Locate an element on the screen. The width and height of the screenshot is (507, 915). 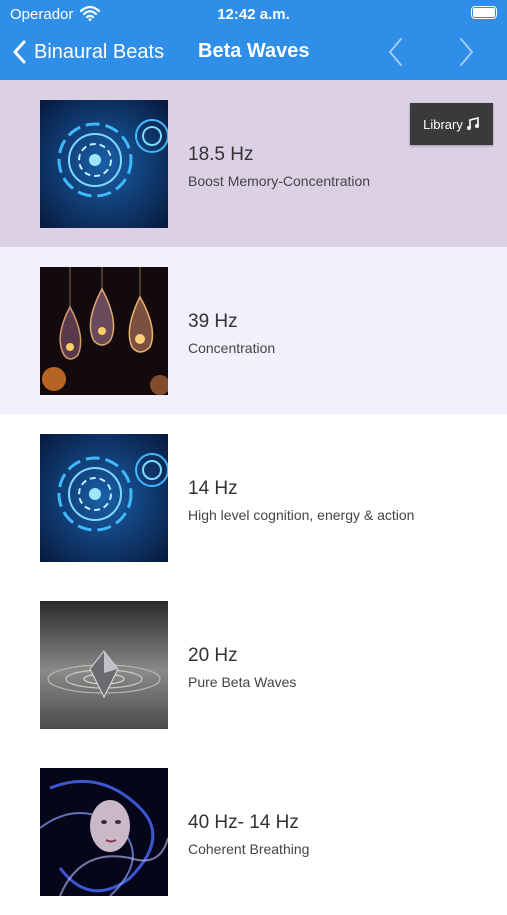
frequency-label: 14 Hz is located at coordinates (213, 488).